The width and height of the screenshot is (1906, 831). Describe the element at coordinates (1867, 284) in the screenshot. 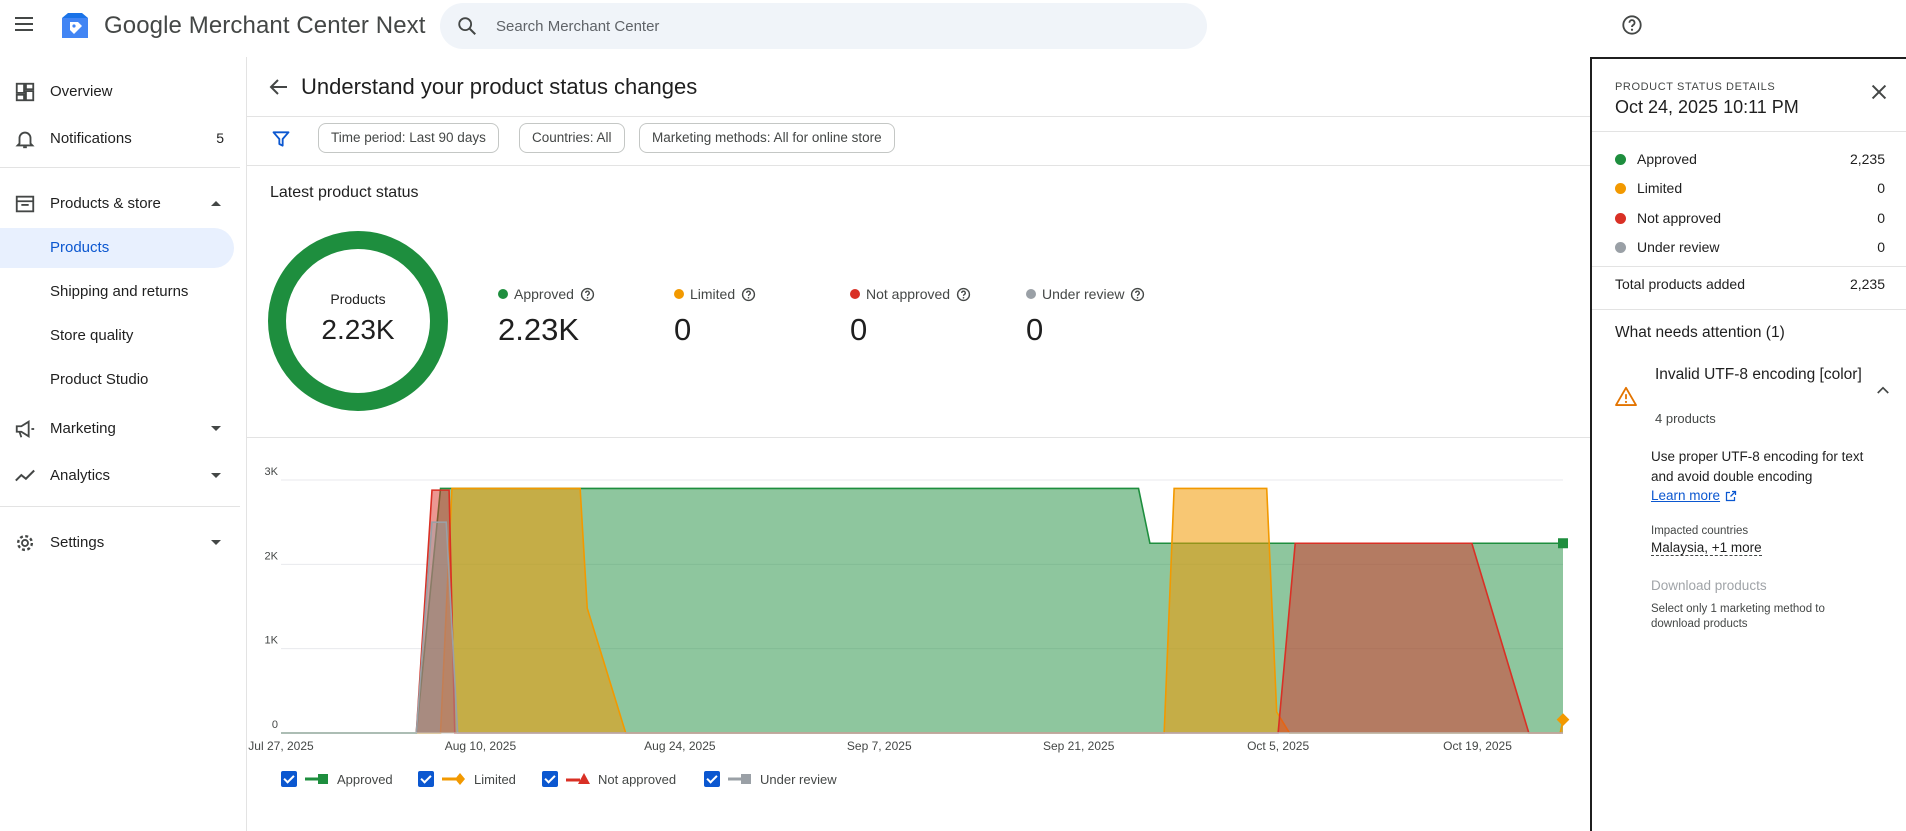

I see `total-value: 2,235` at that location.